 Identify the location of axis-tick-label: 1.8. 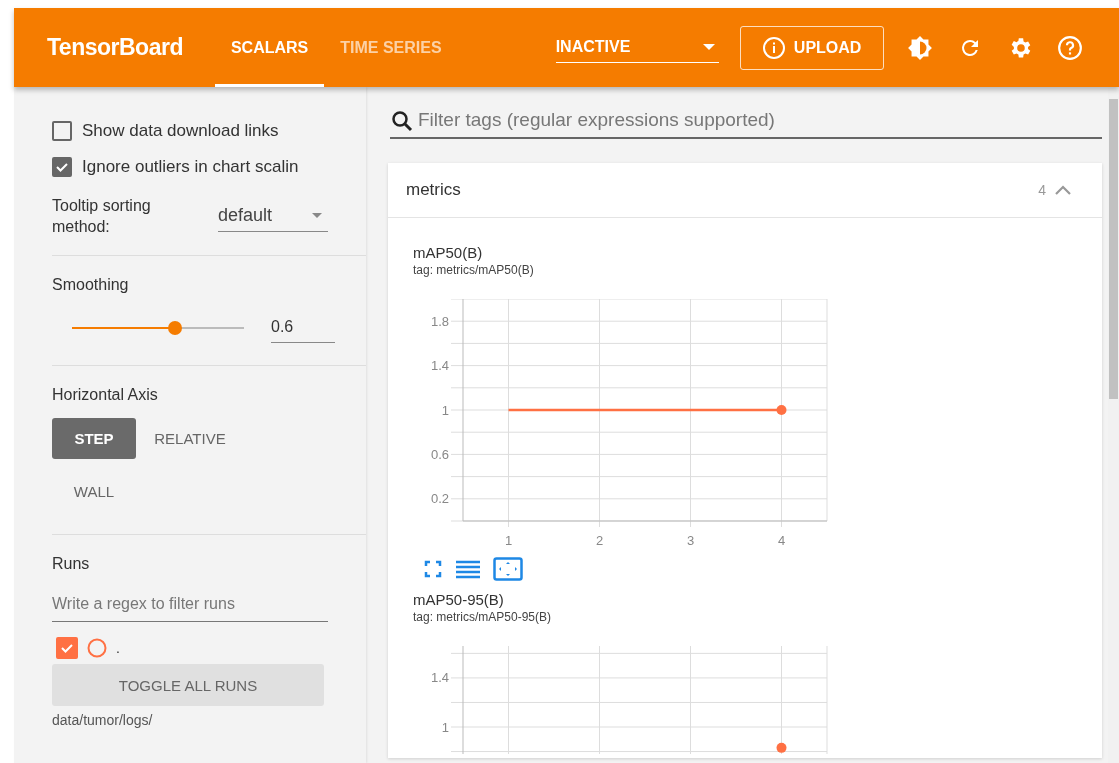
(439, 321).